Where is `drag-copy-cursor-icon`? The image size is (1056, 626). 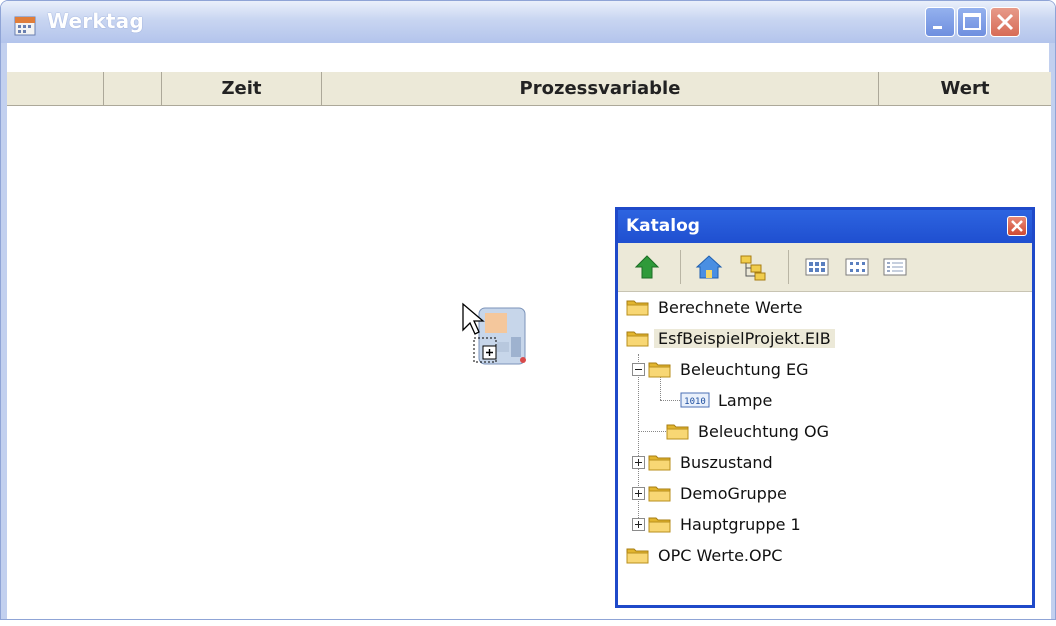
drag-copy-cursor-icon is located at coordinates (494, 333).